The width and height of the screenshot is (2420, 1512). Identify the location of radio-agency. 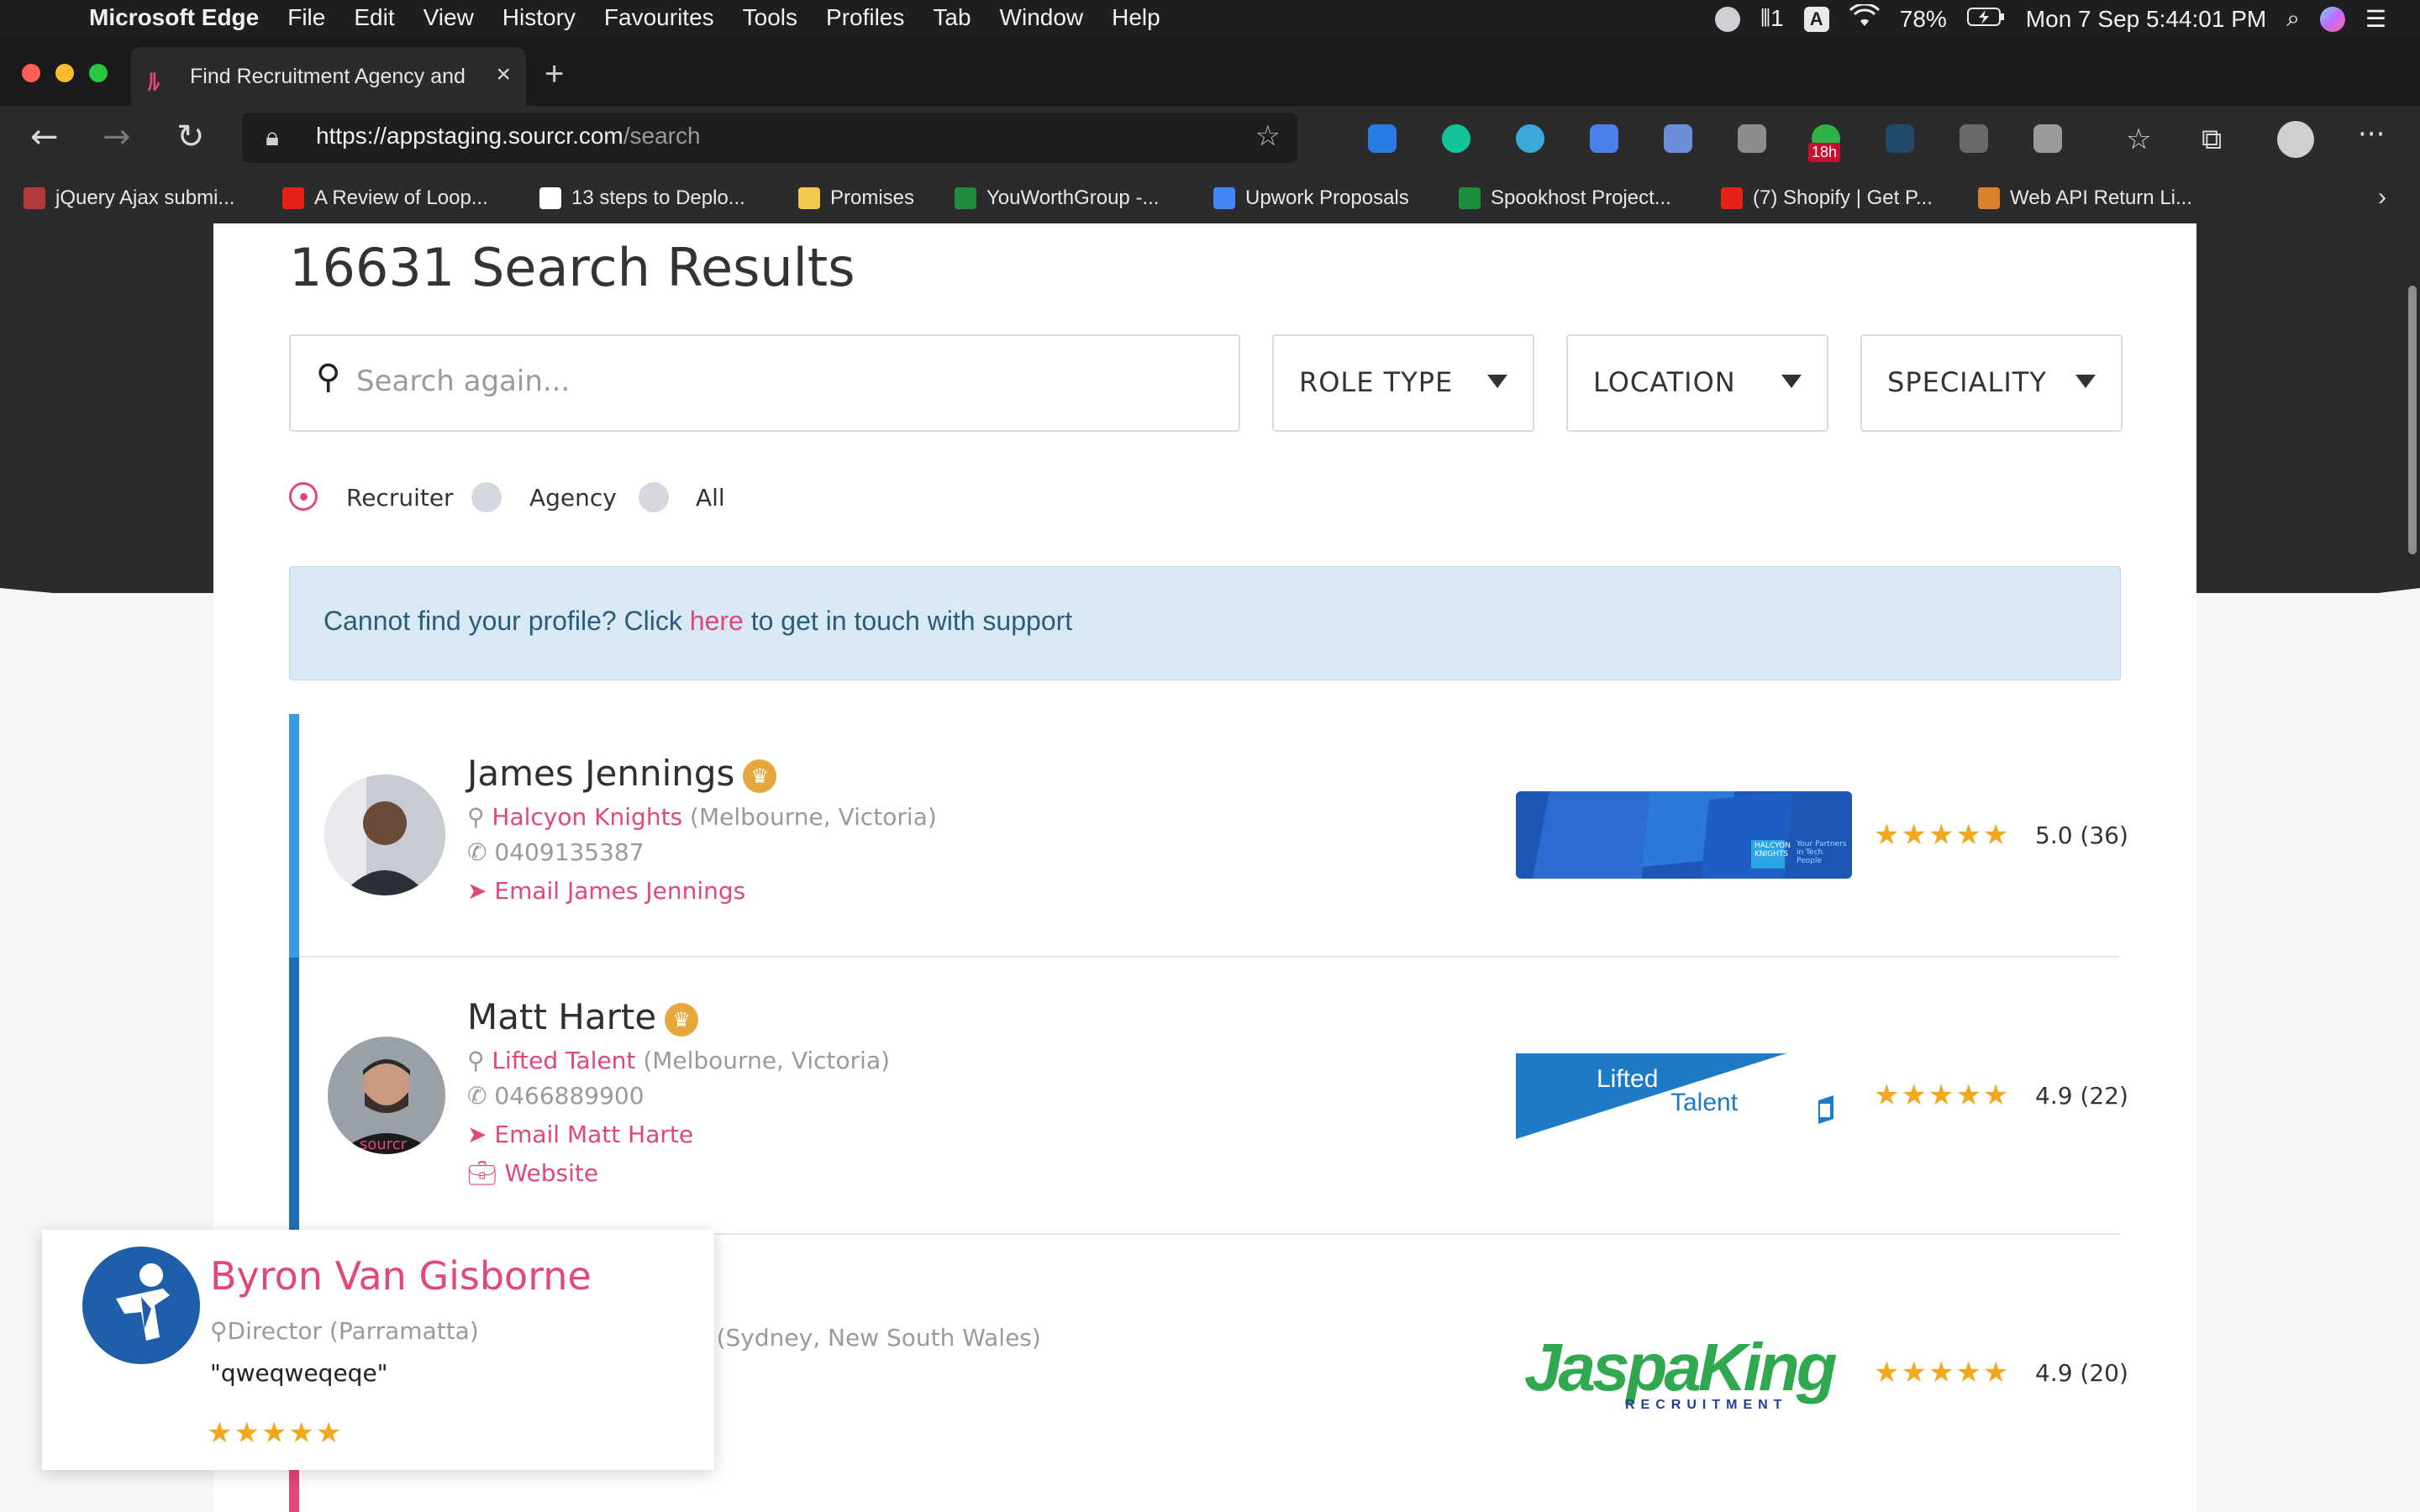
(486, 497).